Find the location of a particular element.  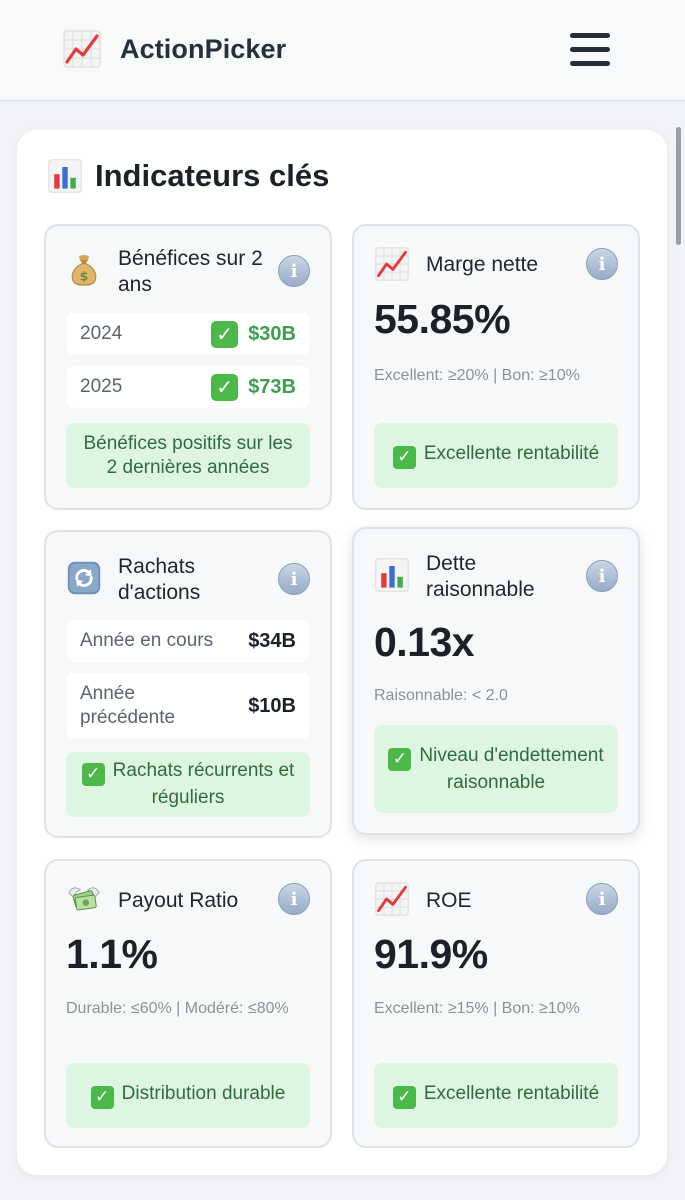

top-navigation-bar: ActionPicker is located at coordinates (342, 50).